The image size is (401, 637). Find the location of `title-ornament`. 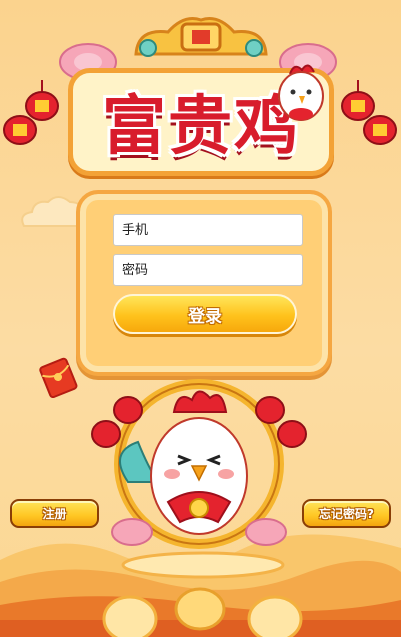

title-ornament is located at coordinates (201, 37).